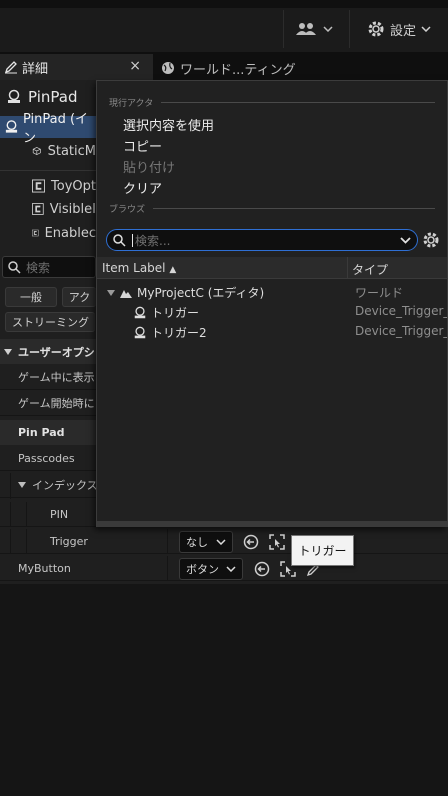 The height and width of the screenshot is (796, 448). I want to click on menu-copy: コピー, so click(142, 145).